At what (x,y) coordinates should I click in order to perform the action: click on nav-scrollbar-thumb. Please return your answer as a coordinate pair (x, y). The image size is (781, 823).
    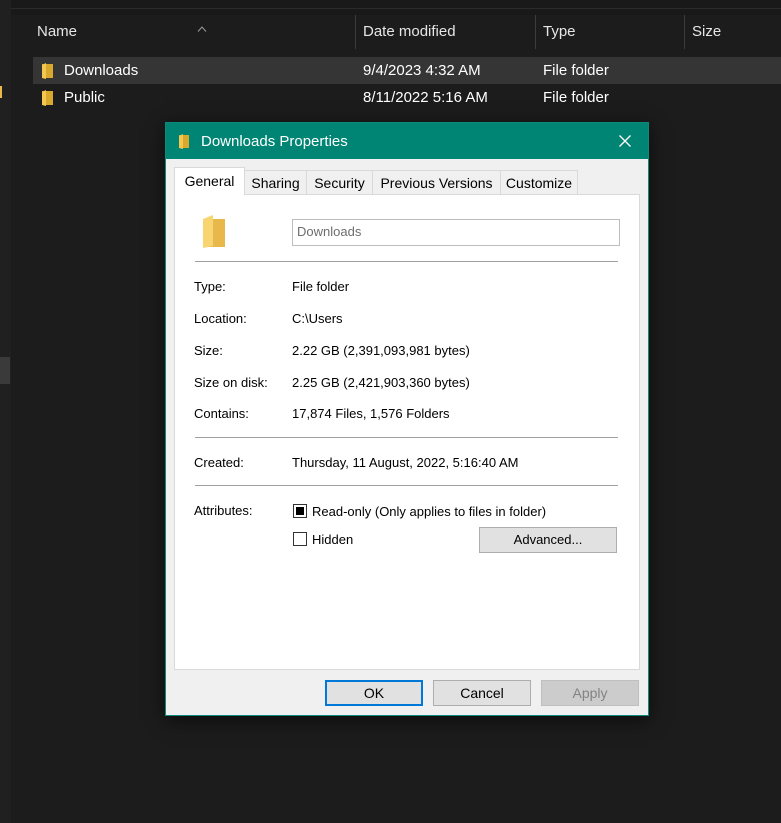
    Looking at the image, I should click on (5, 370).